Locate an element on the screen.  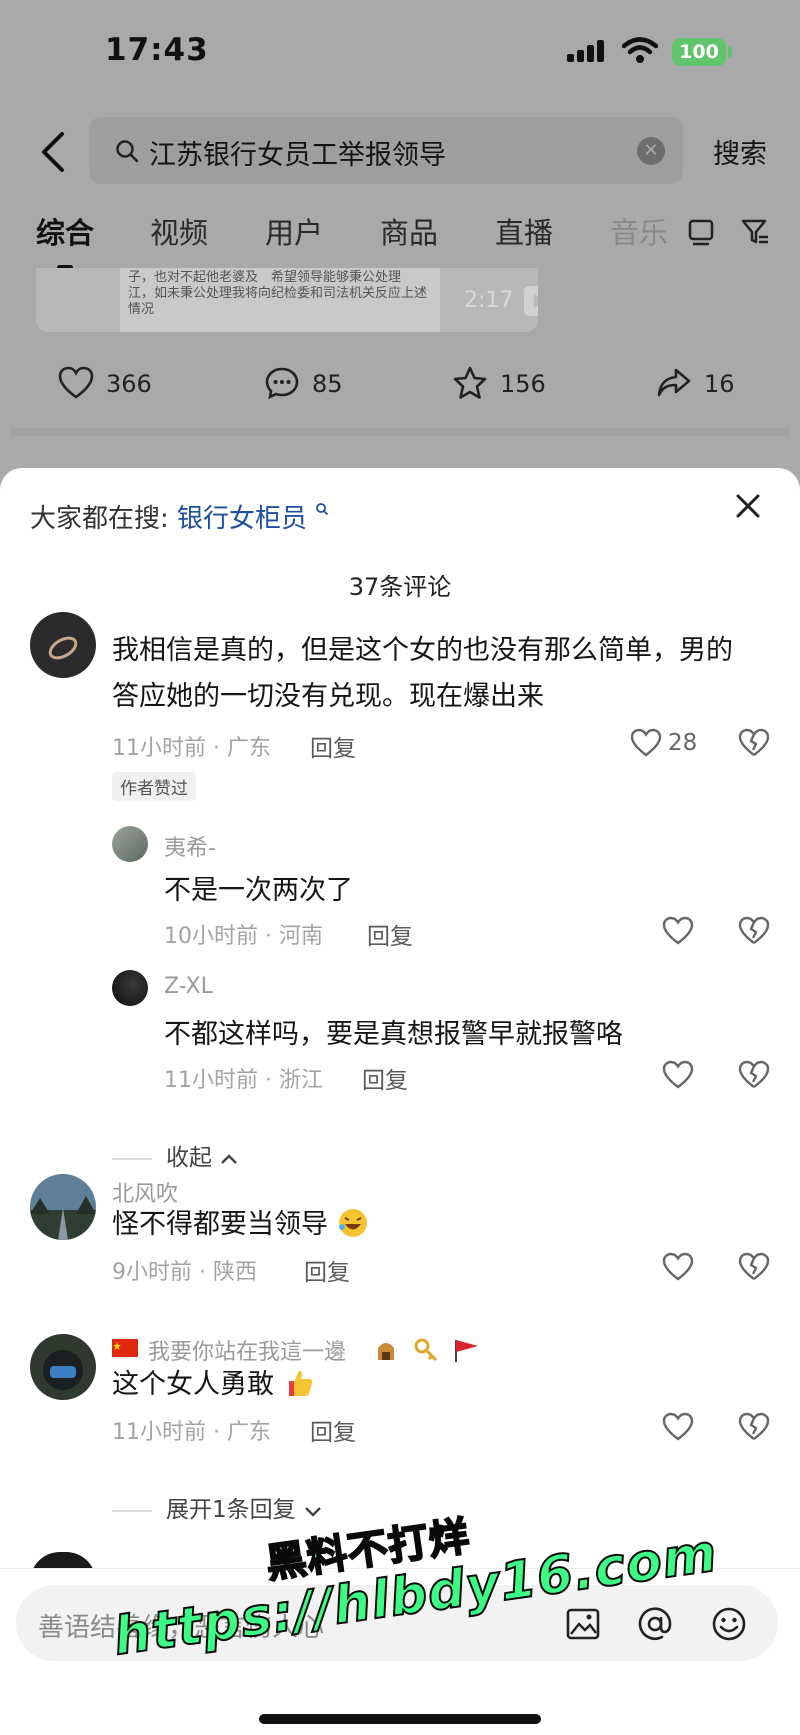
emoji-picker-icon is located at coordinates (729, 1624).